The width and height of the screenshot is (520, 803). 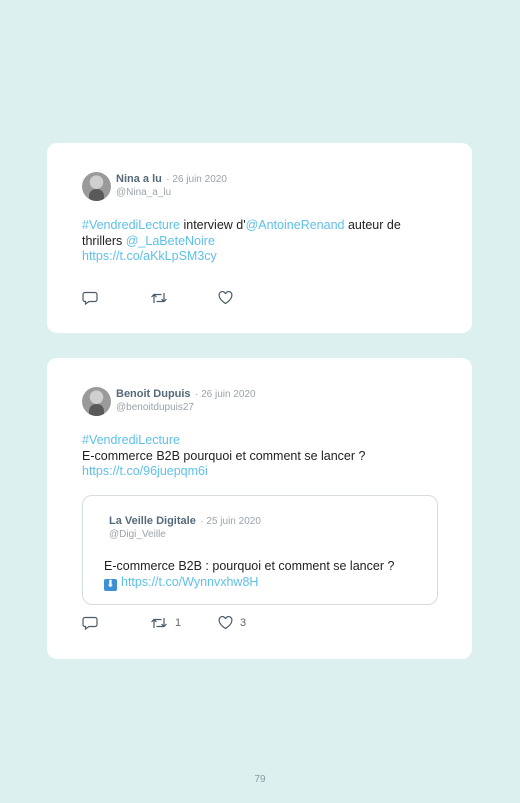 I want to click on tweet-actions, so click(x=157, y=298).